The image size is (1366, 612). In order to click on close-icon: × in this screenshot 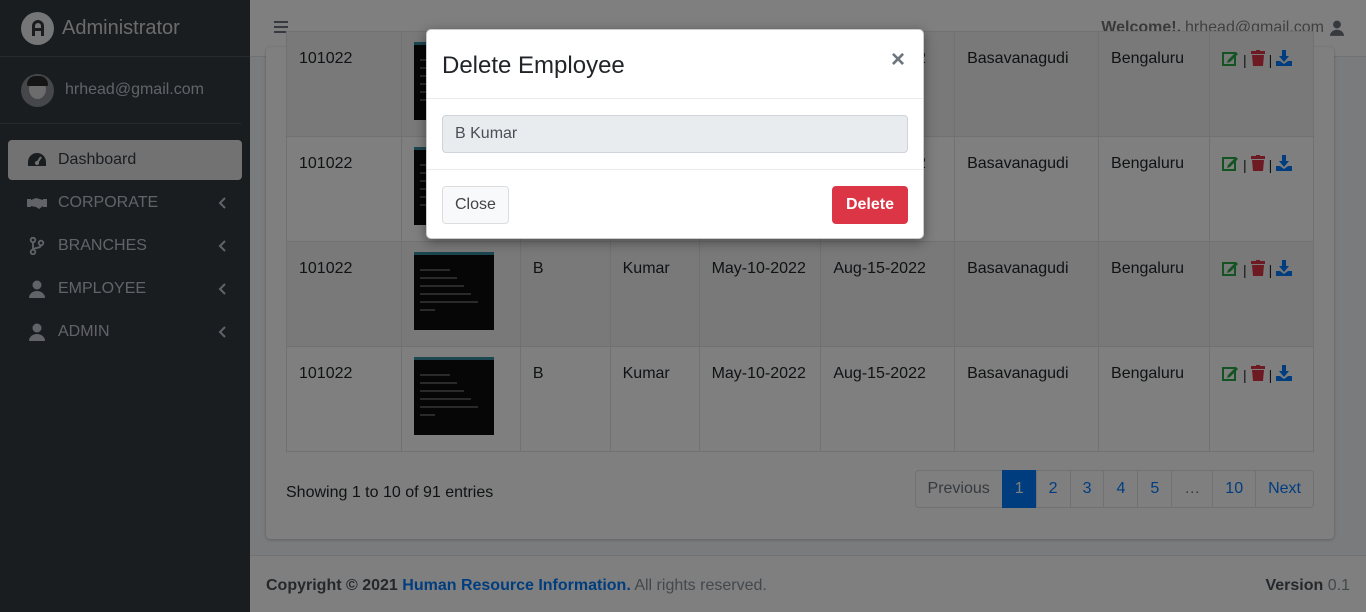, I will do `click(898, 60)`.